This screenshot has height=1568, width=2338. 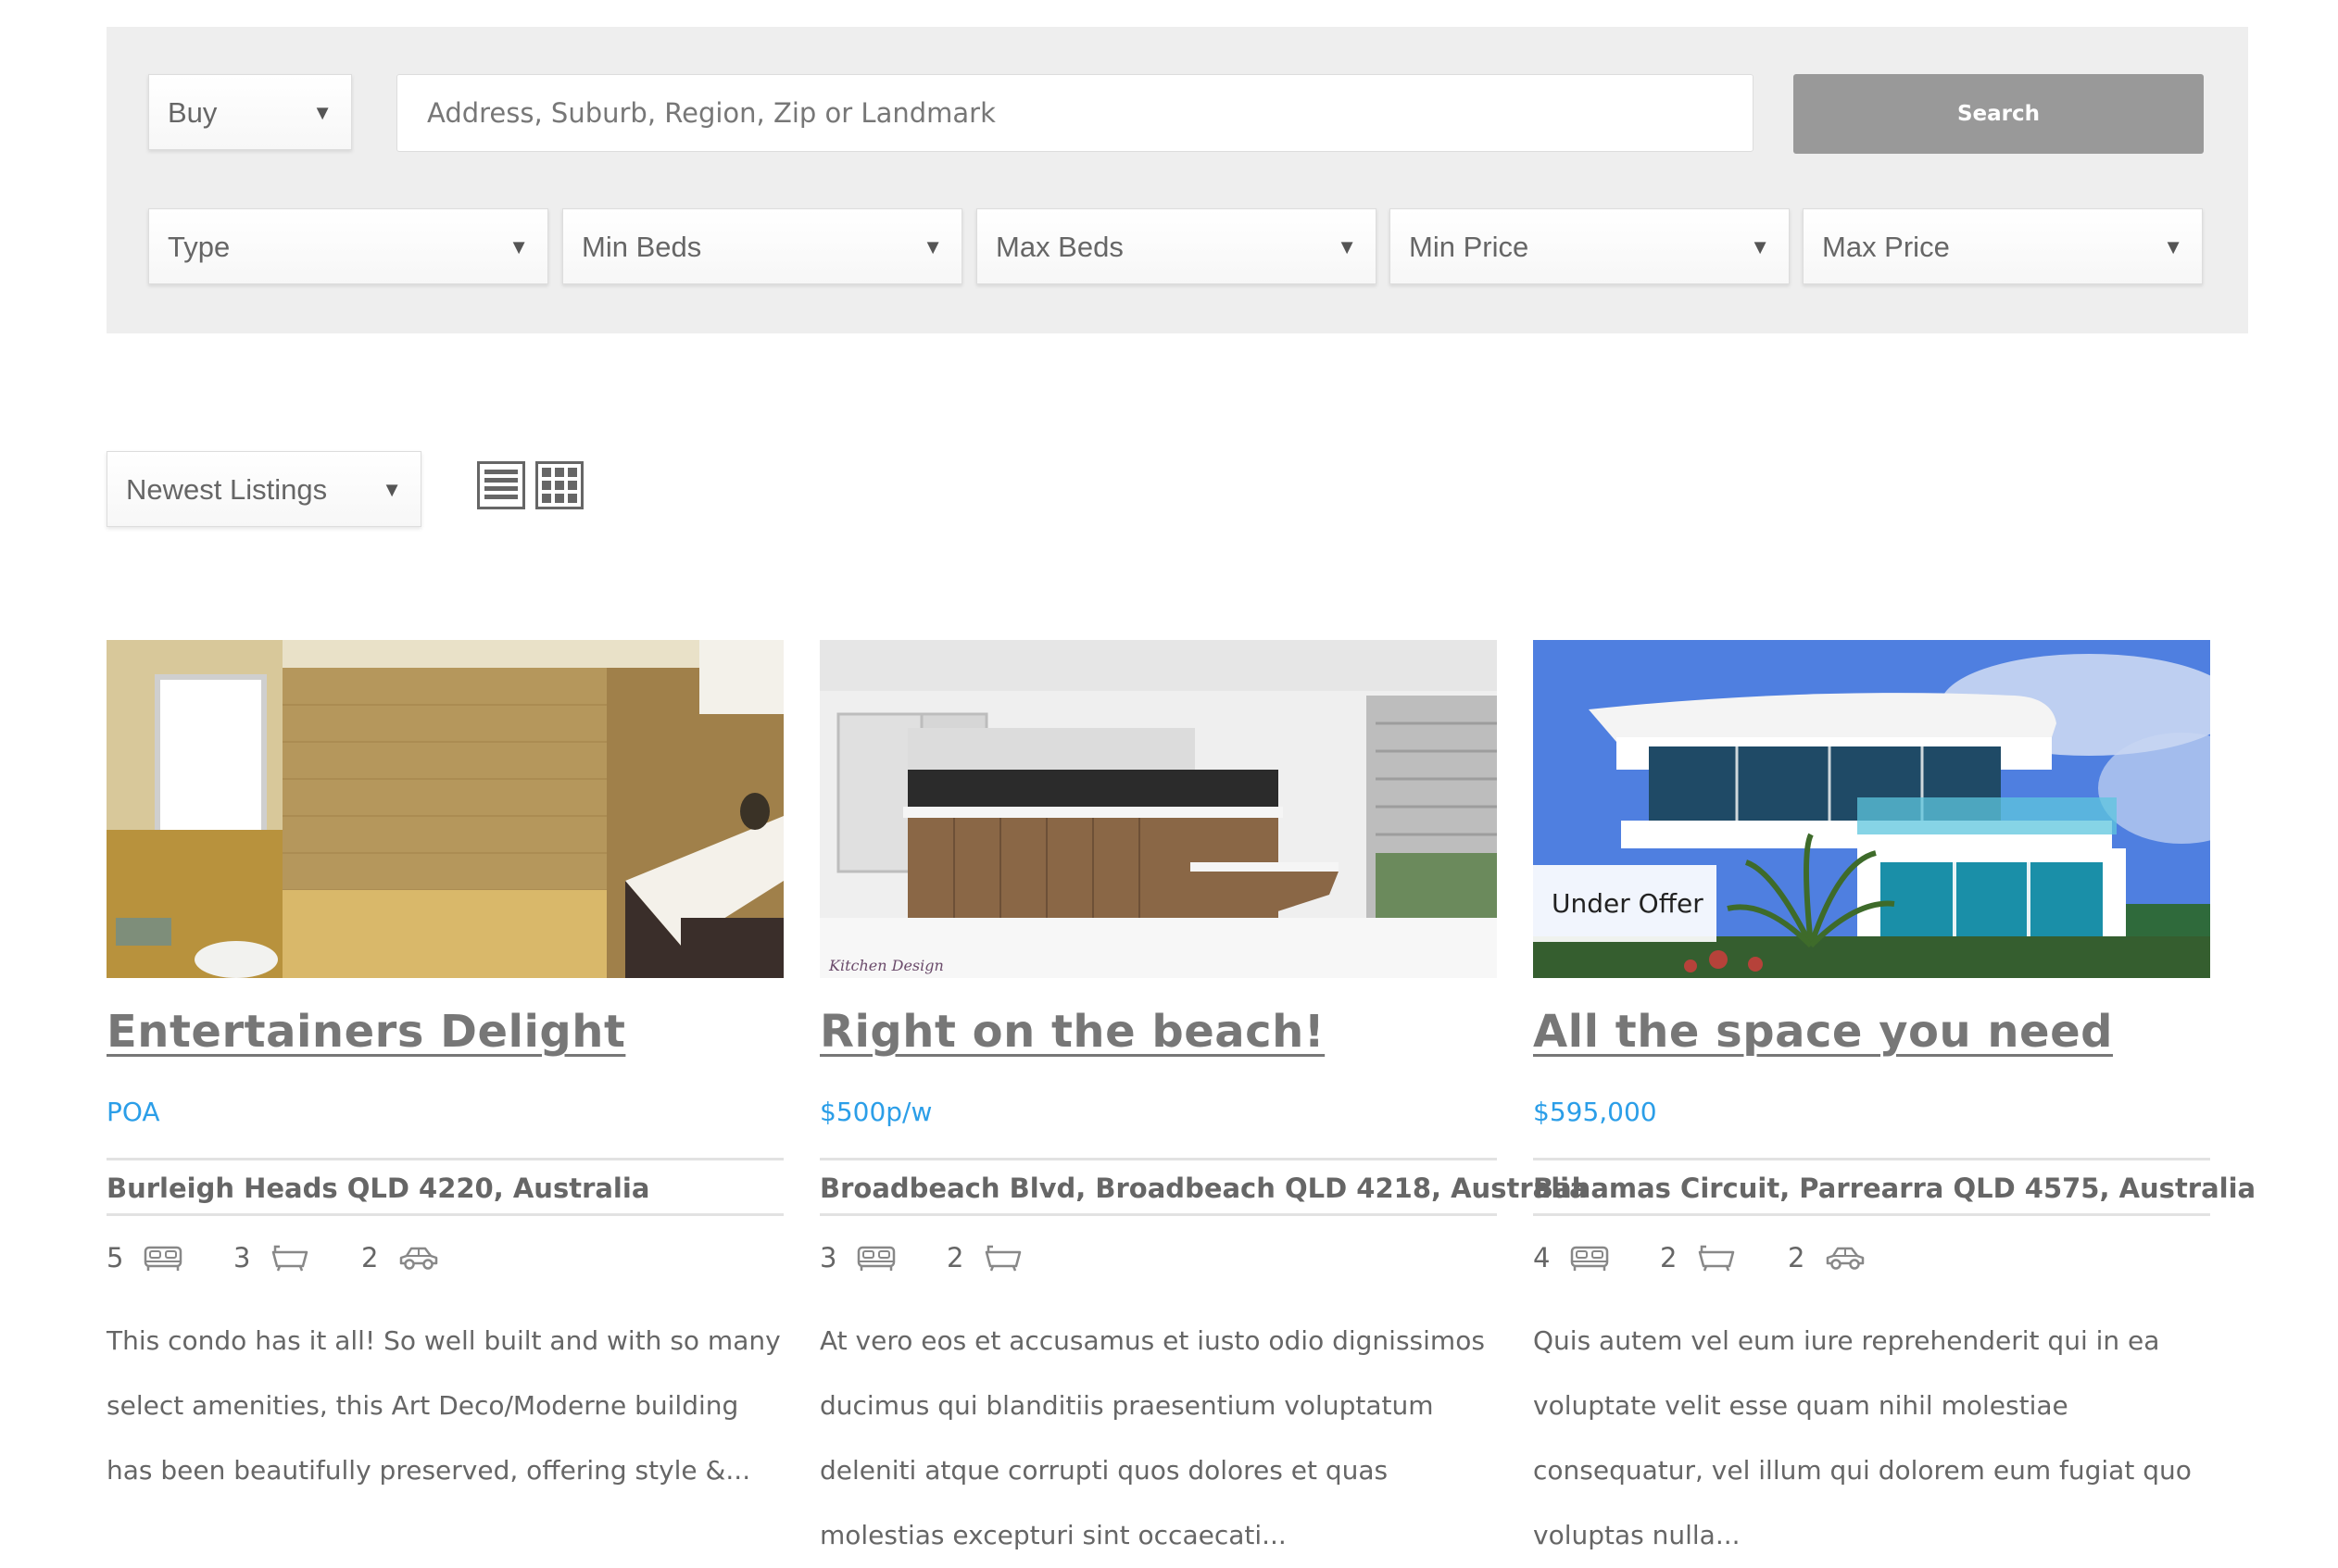 I want to click on status-badge: Under Offer, so click(x=1624, y=904).